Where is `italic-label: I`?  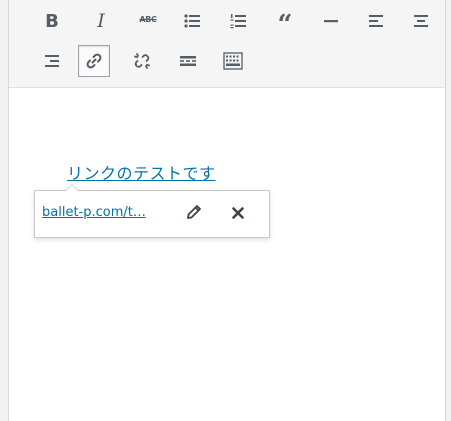 italic-label: I is located at coordinates (101, 21).